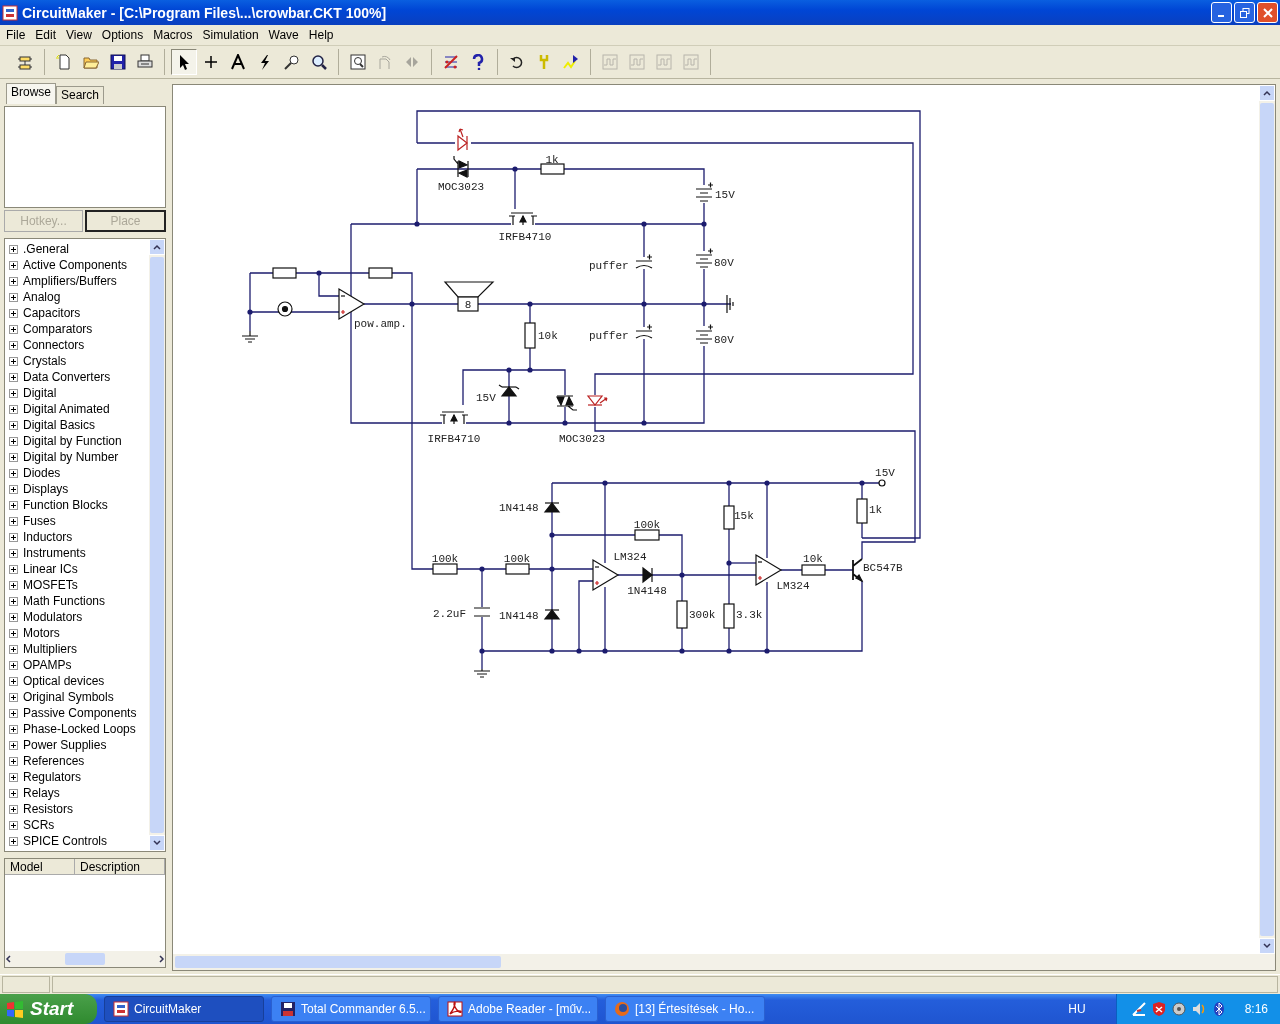  Describe the element at coordinates (571, 62) in the screenshot. I see `run-icon` at that location.